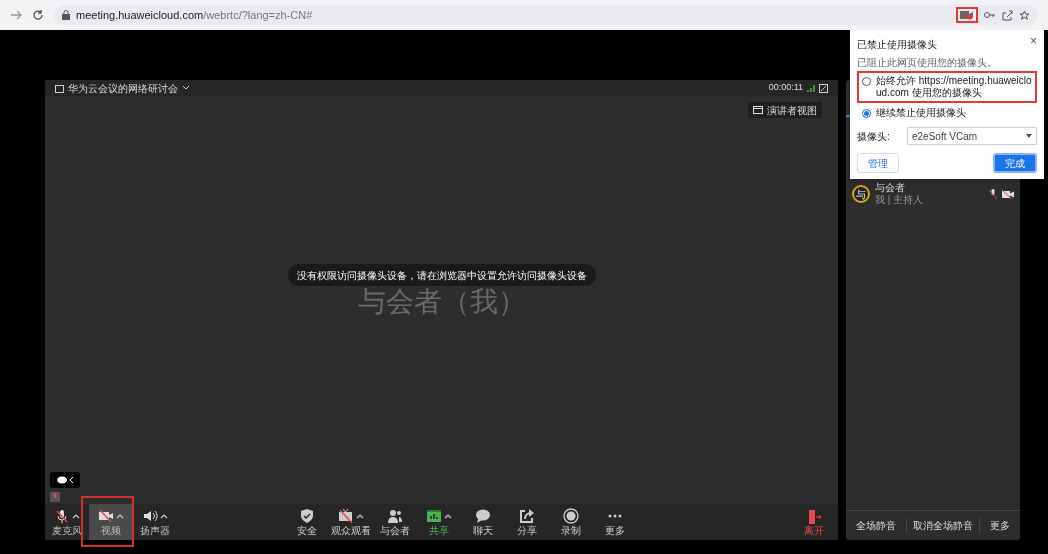 The width and height of the screenshot is (1048, 554). Describe the element at coordinates (1029, 136) in the screenshot. I see `dropdown-arrow-icon` at that location.